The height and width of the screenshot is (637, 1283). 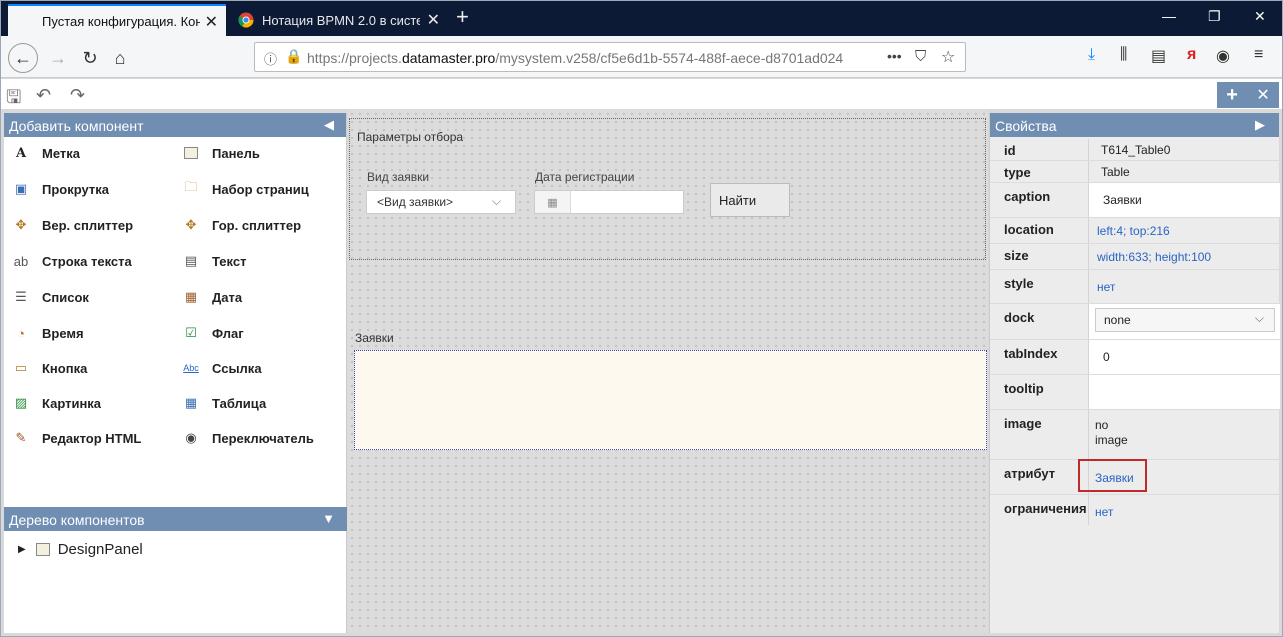 I want to click on prop-row-restrictions: ограничения нет, so click(x=1135, y=510).